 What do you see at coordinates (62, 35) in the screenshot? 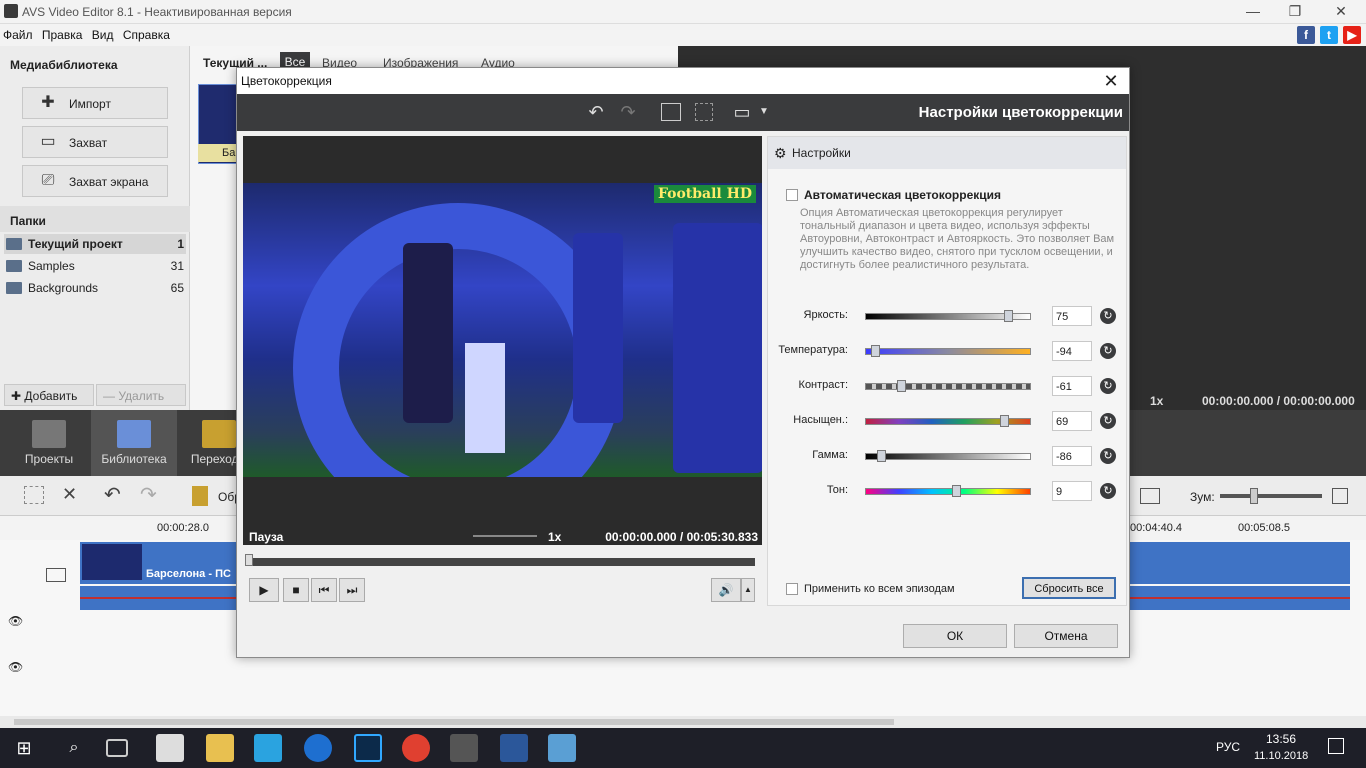
I see `menu-edit: Правка` at bounding box center [62, 35].